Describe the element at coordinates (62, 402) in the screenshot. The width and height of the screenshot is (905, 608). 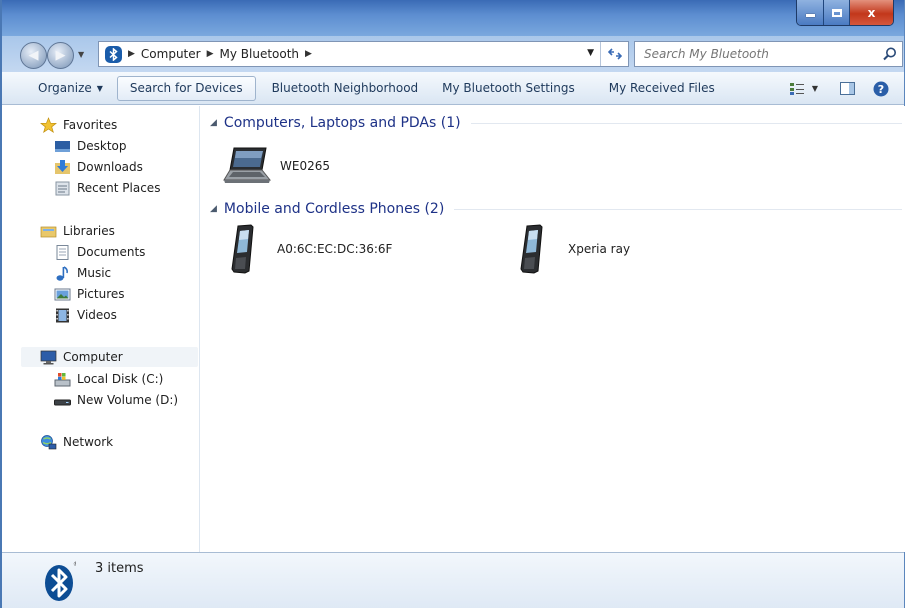
I see `drive-icon` at that location.